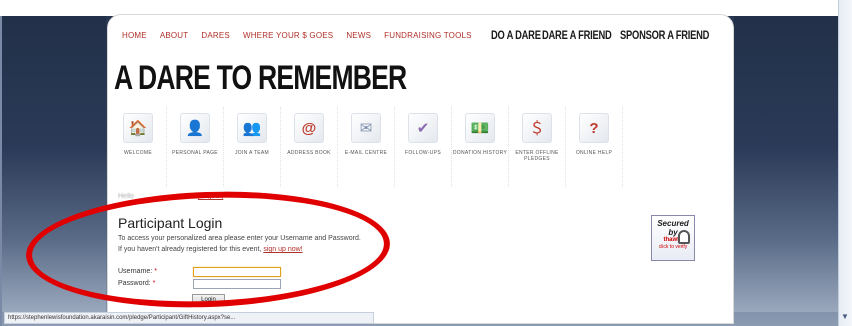 Image resolution: width=852 pixels, height=326 pixels. What do you see at coordinates (252, 128) in the screenshot?
I see `team-icon: 👥` at bounding box center [252, 128].